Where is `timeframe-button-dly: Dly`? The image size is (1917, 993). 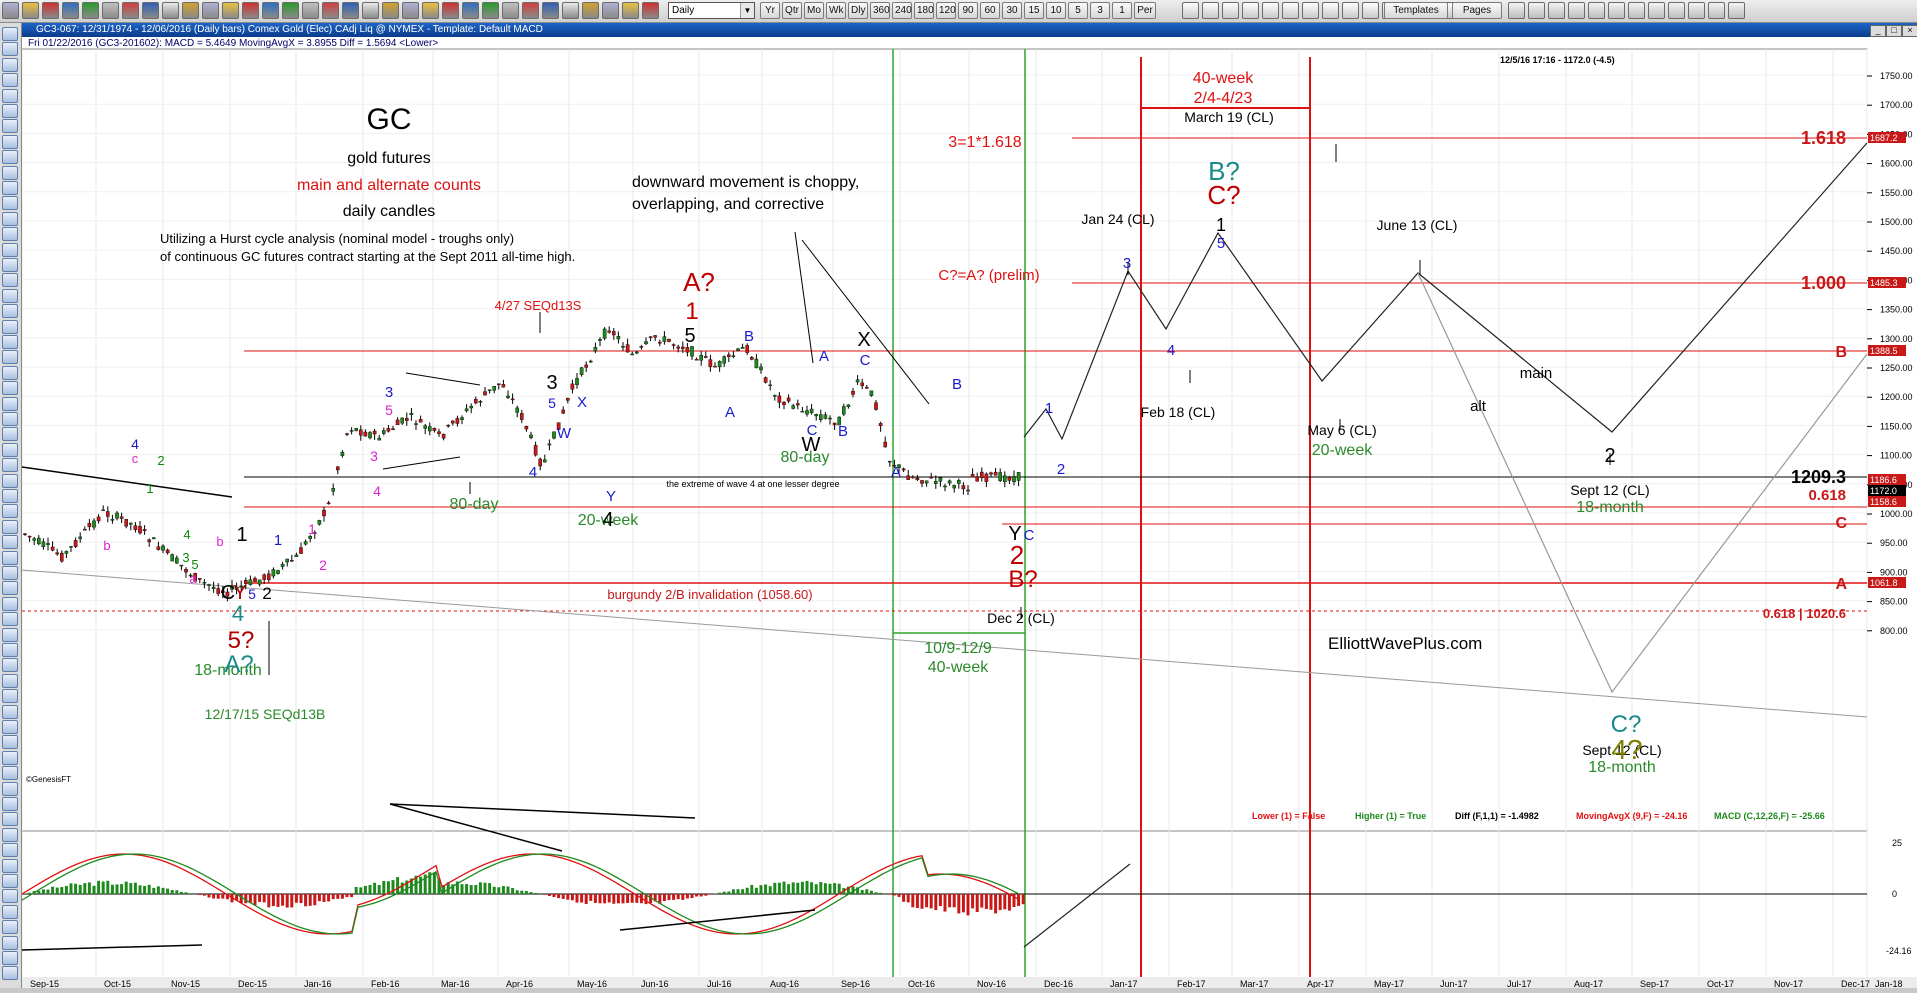
timeframe-button-dly: Dly is located at coordinates (858, 10).